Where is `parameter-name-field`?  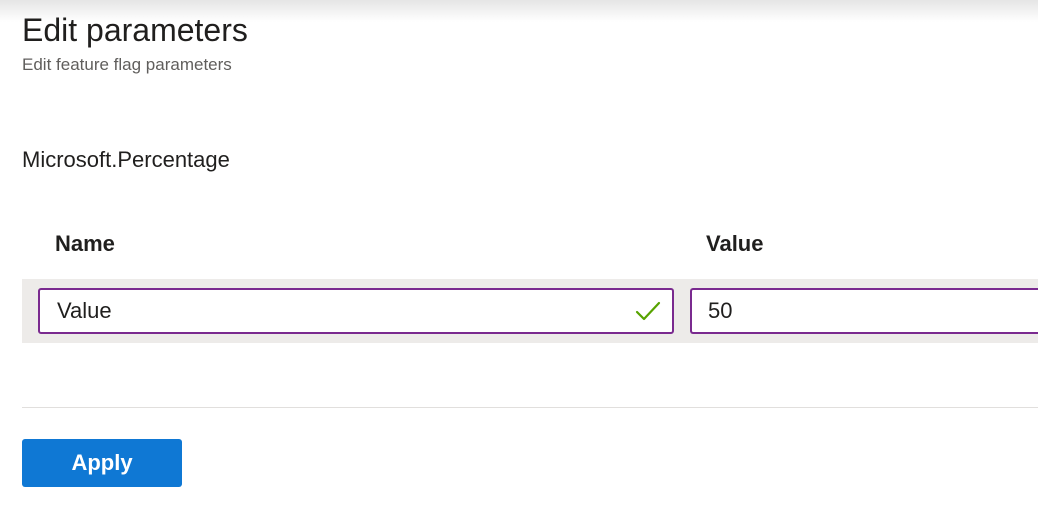 parameter-name-field is located at coordinates (356, 311).